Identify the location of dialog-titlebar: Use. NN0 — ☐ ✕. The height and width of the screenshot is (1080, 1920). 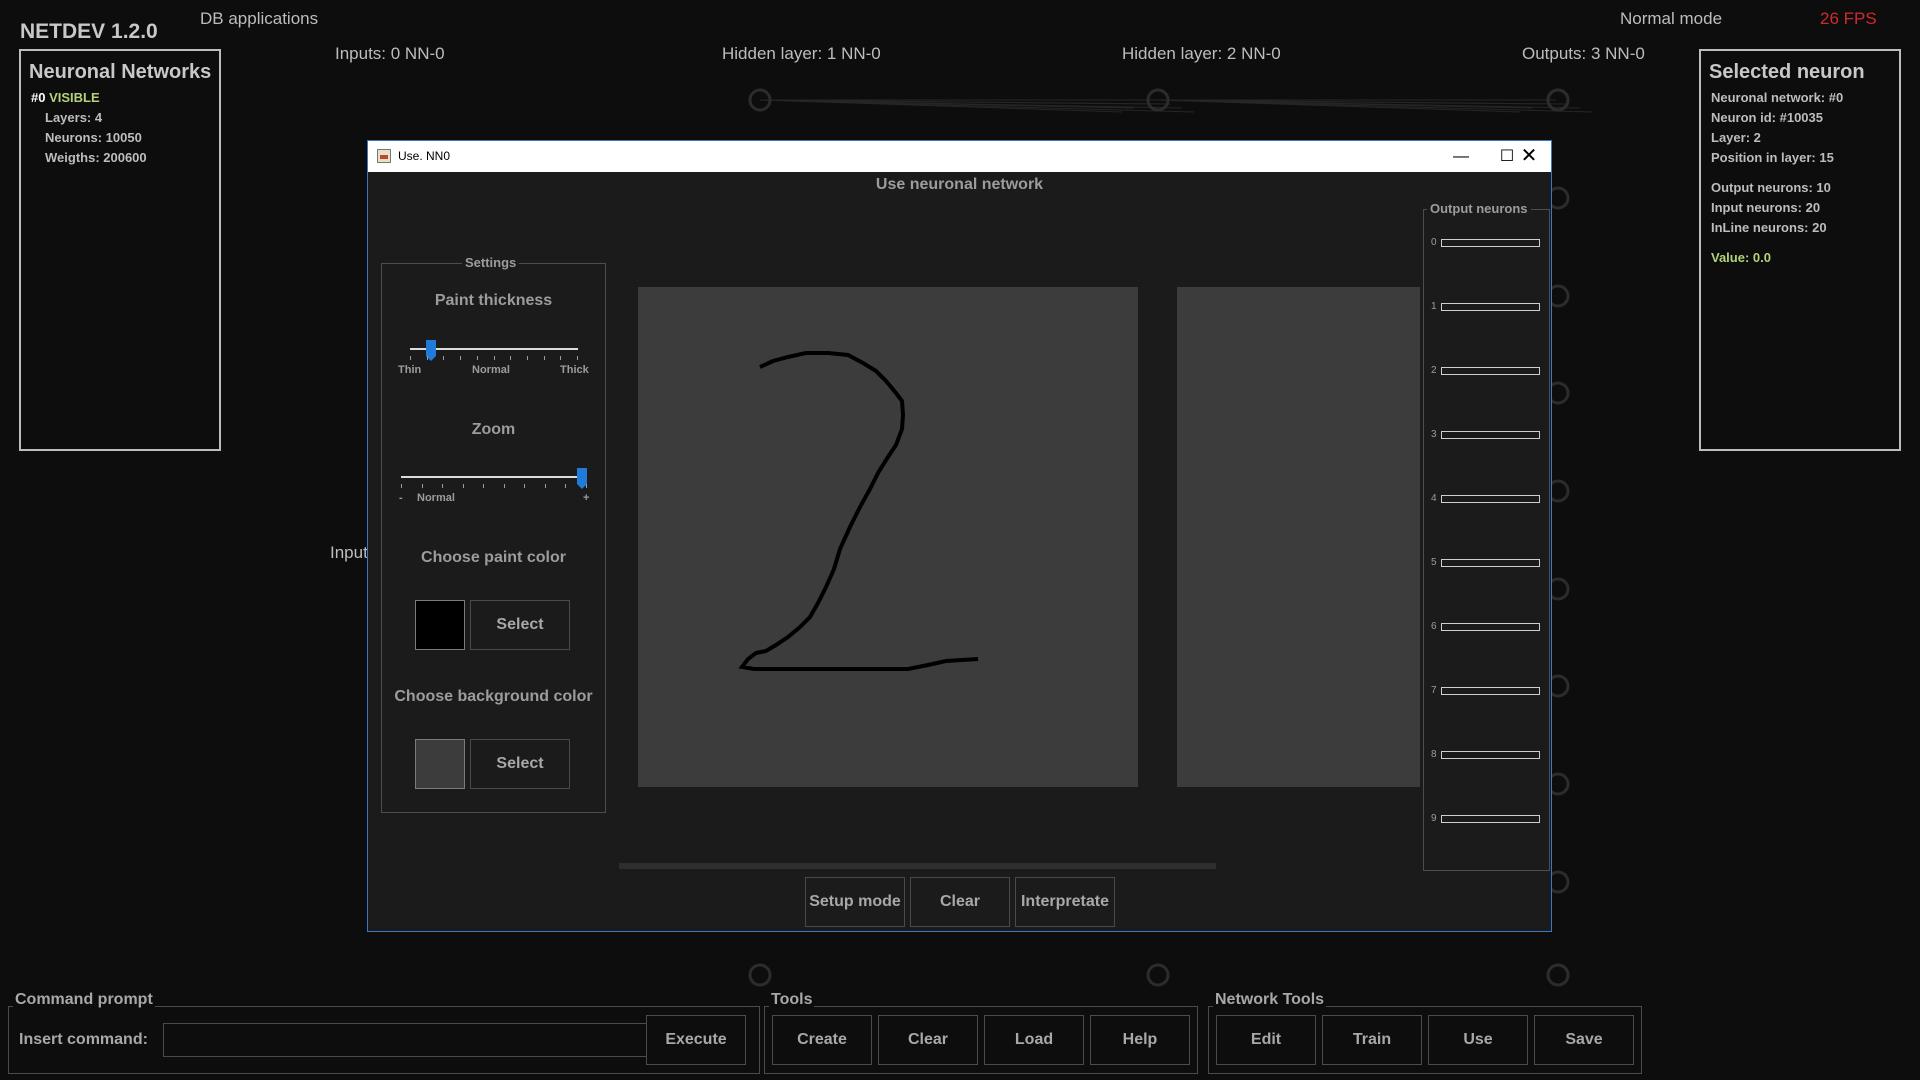
(959, 156).